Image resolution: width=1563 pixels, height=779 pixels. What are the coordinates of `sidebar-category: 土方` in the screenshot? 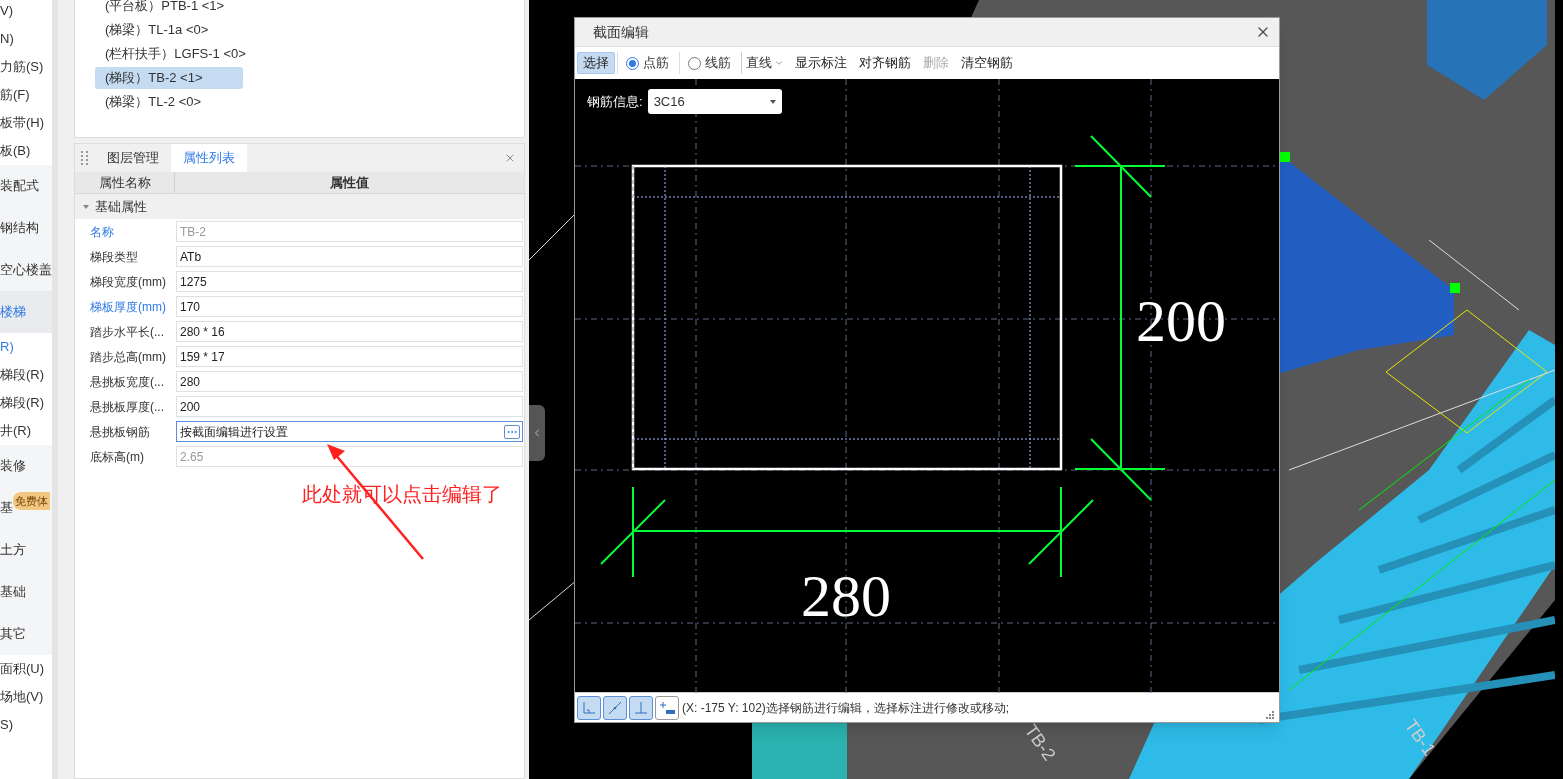 It's located at (26, 550).